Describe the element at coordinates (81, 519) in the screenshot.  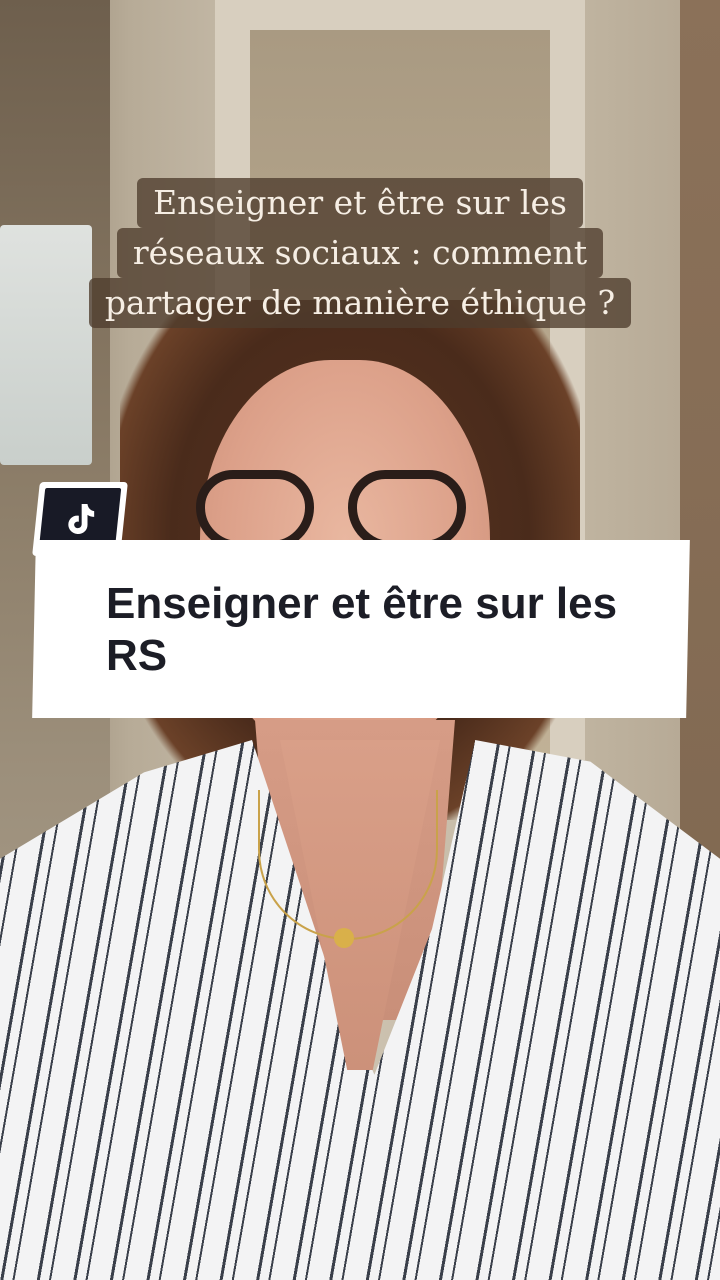
I see `tiktok-icon` at that location.